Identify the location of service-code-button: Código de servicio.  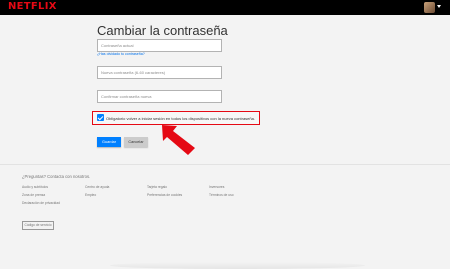
(38, 225).